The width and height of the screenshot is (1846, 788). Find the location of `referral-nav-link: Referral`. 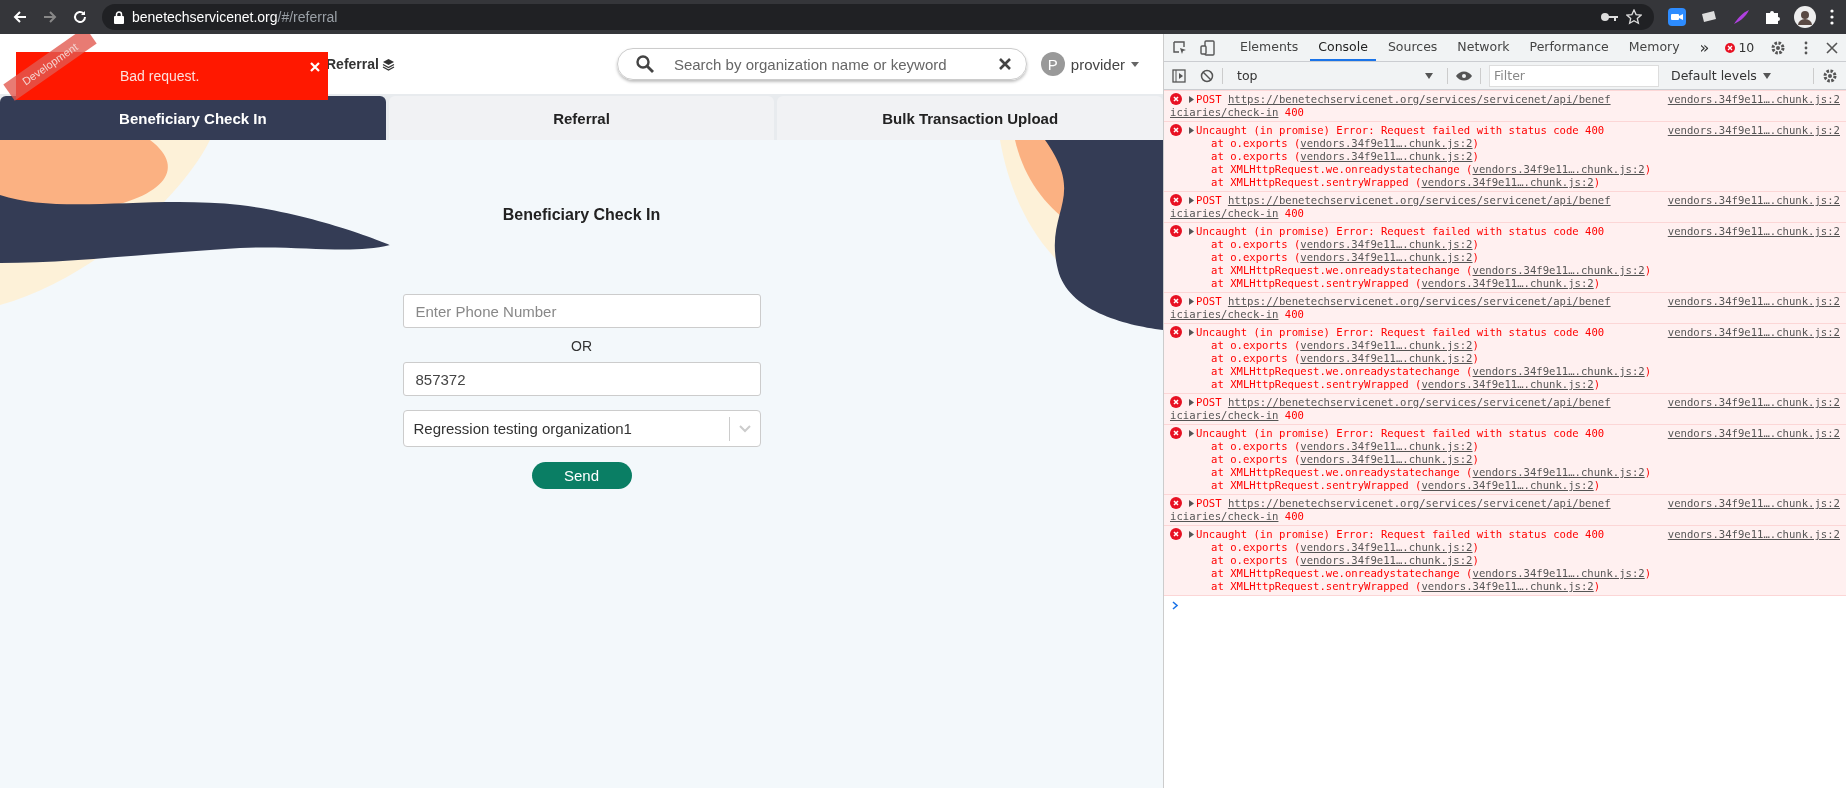

referral-nav-link: Referral is located at coordinates (360, 64).